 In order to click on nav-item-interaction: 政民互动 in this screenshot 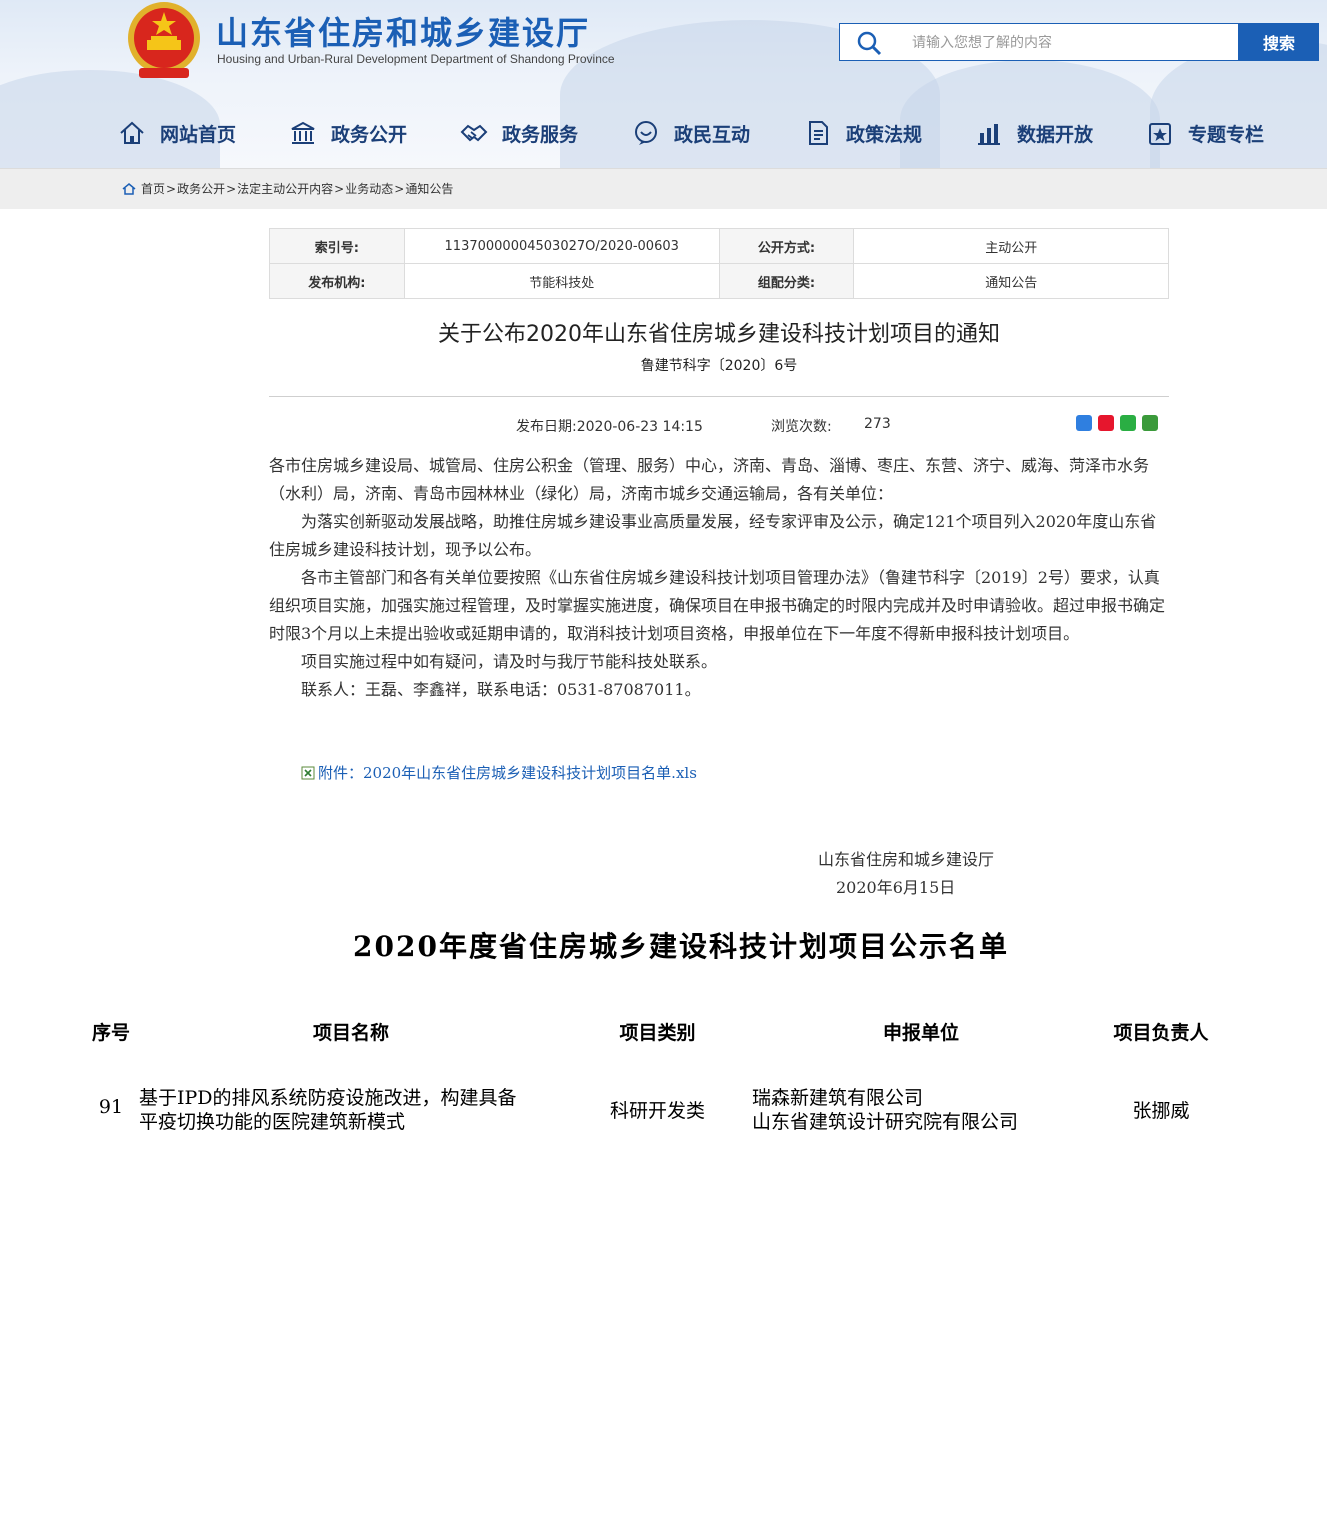, I will do `click(691, 133)`.